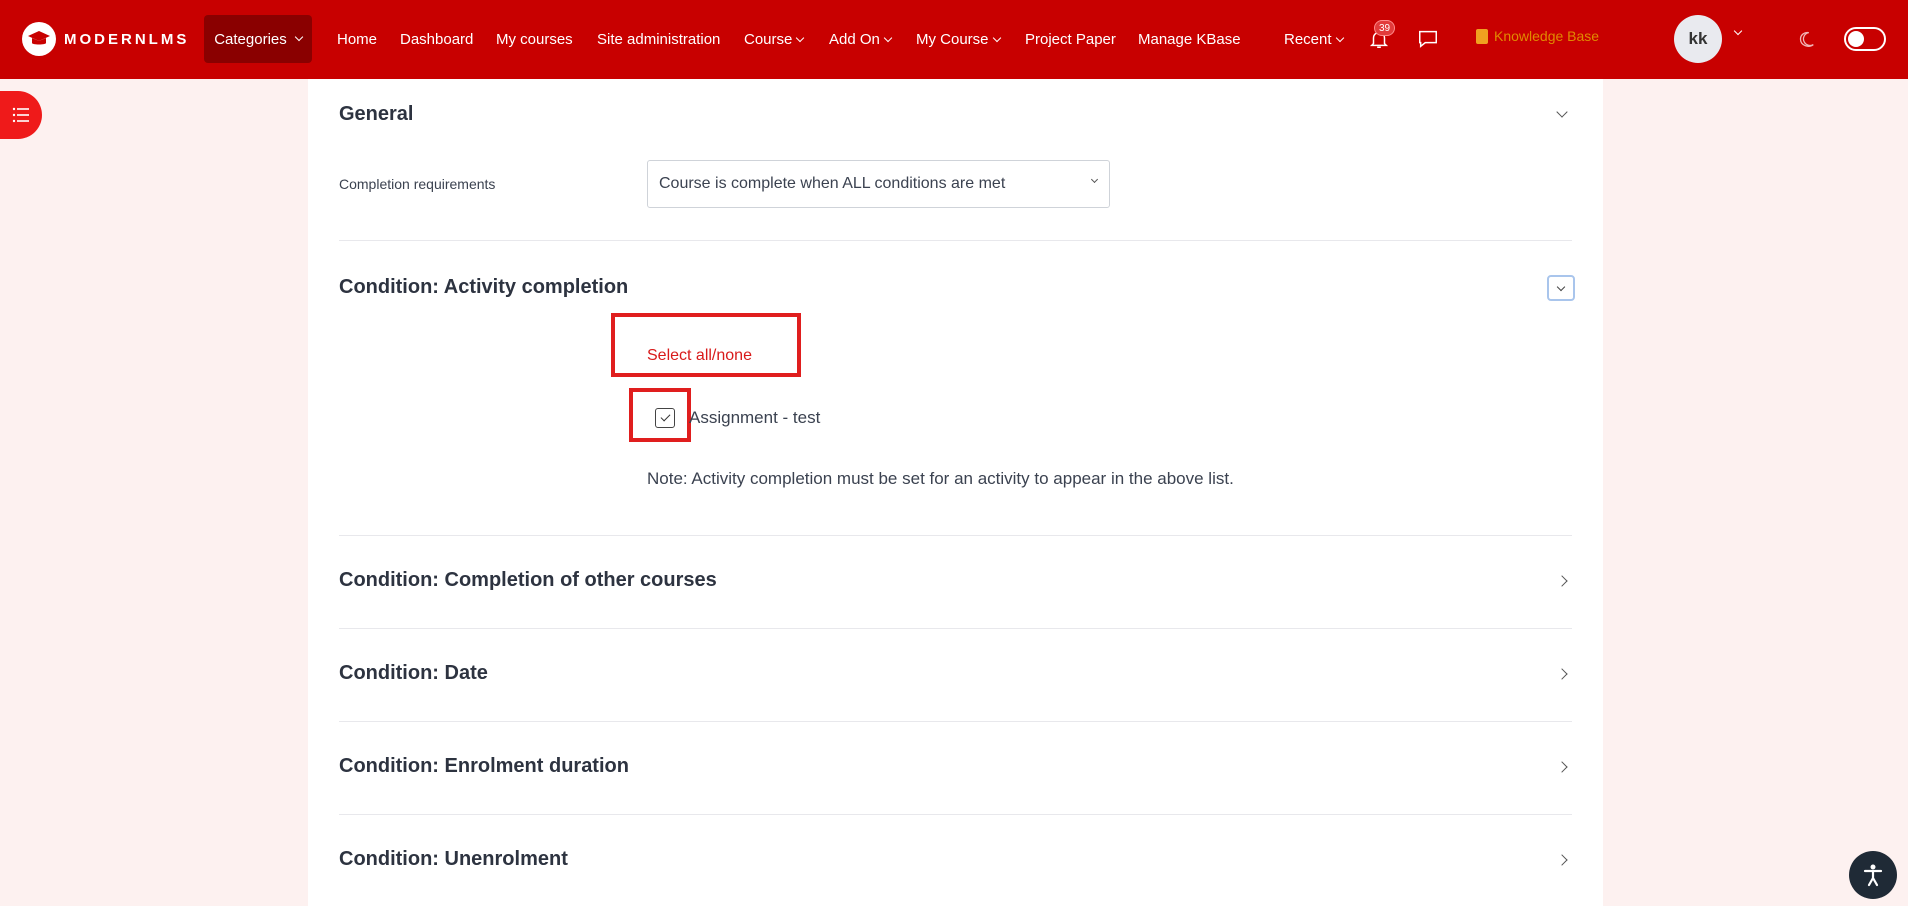 The width and height of the screenshot is (1908, 906). What do you see at coordinates (39, 39) in the screenshot?
I see `graduation-cap-icon` at bounding box center [39, 39].